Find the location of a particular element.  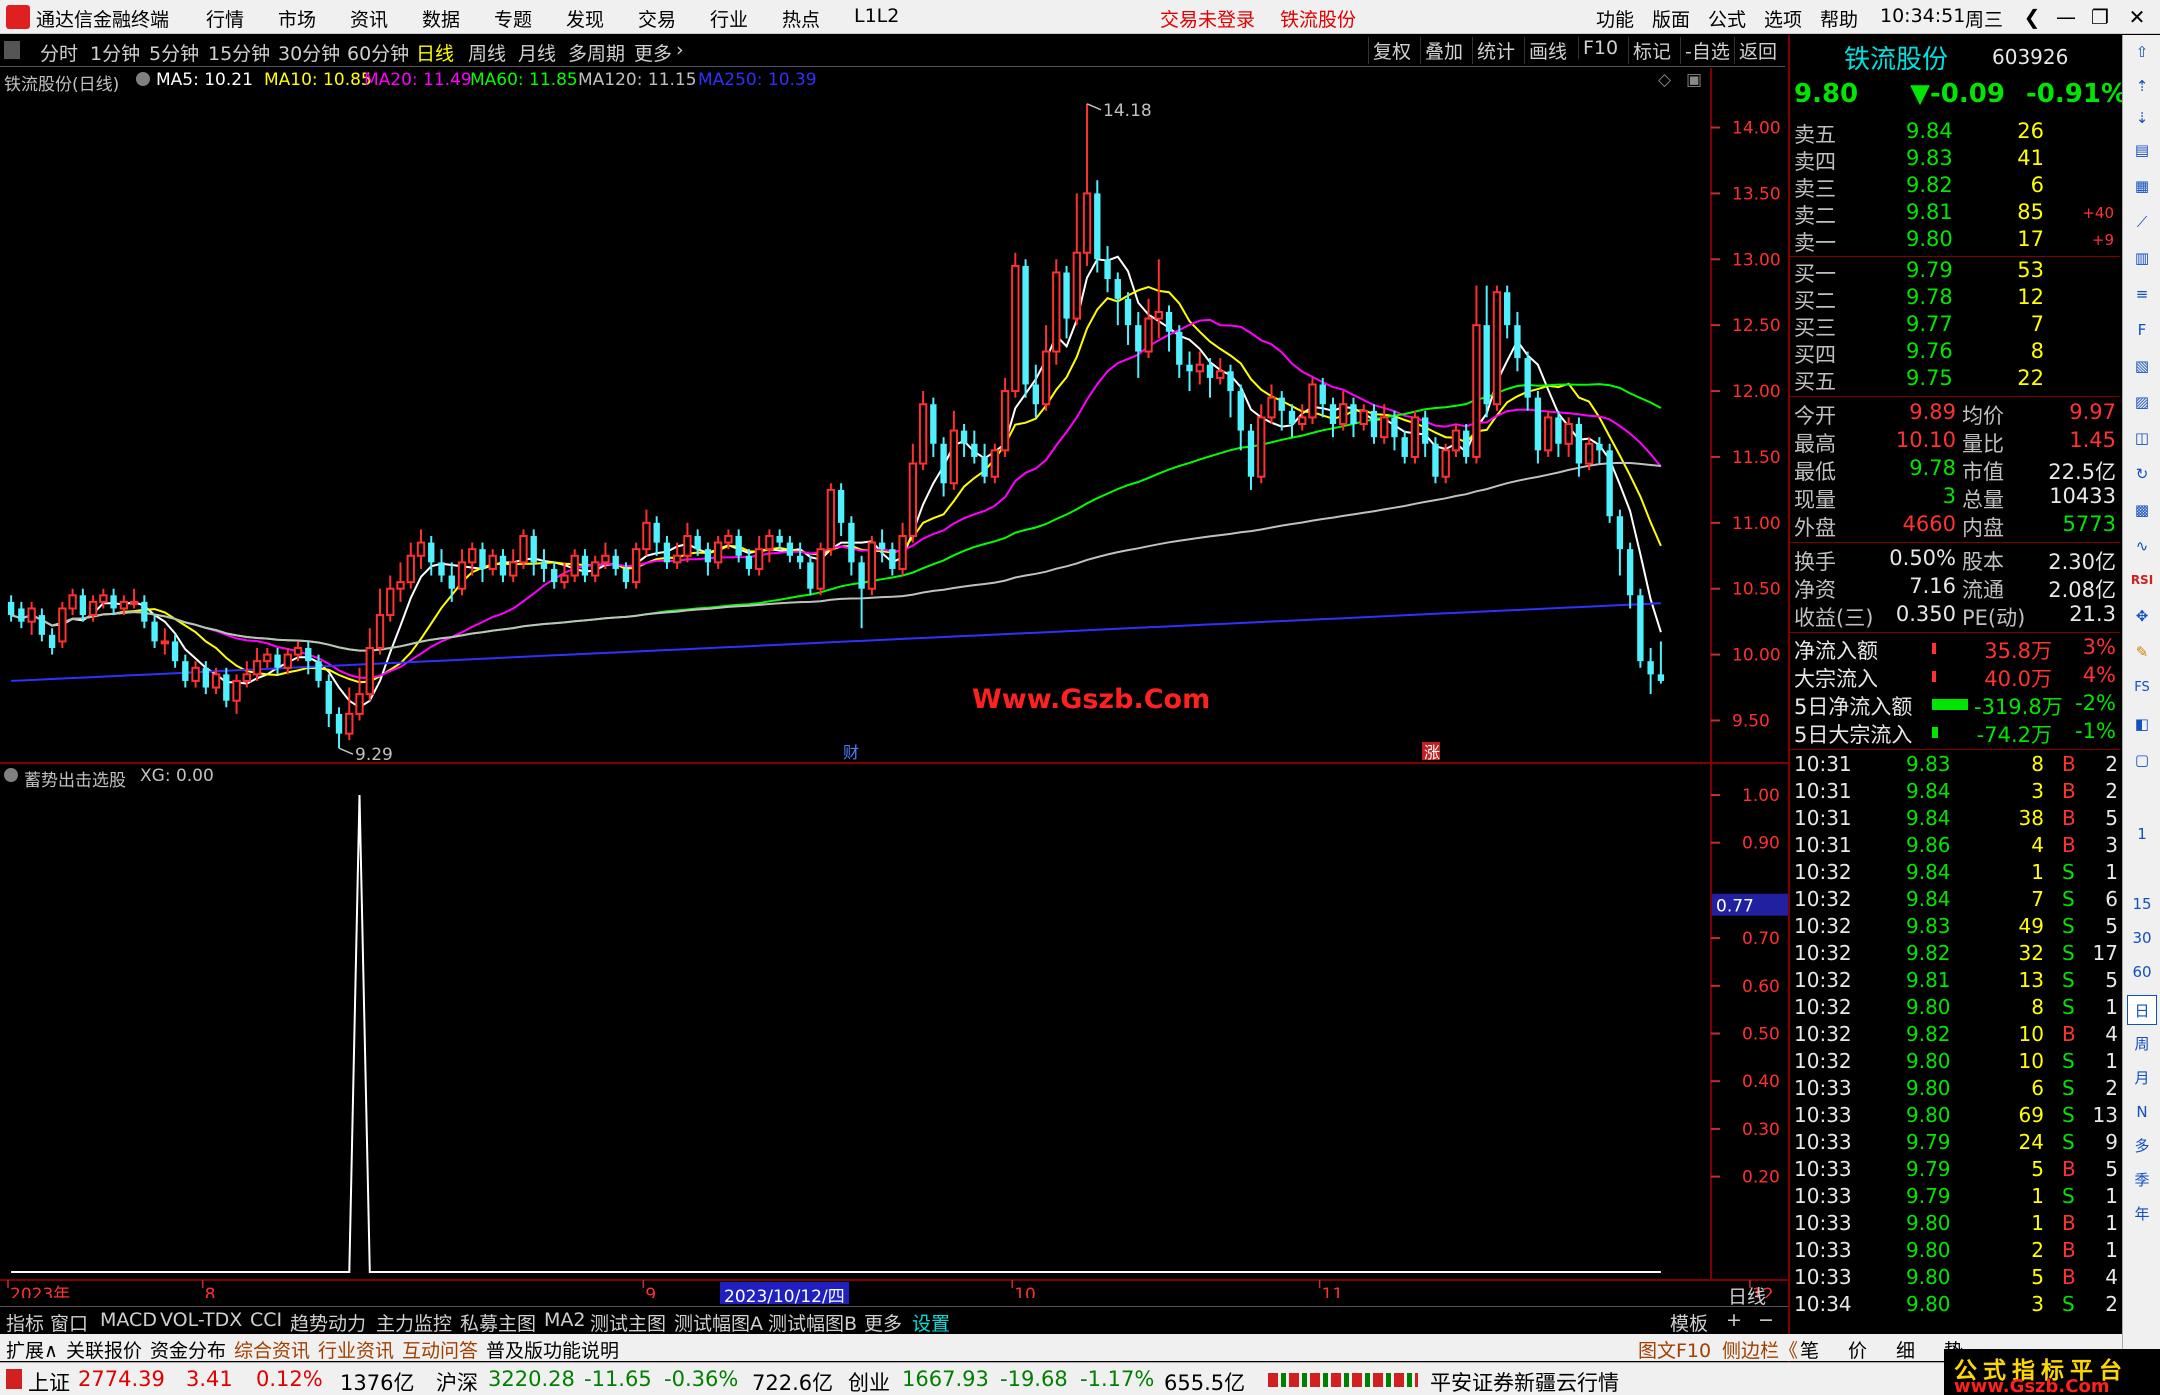

add-indicator-button: + is located at coordinates (1734, 1320).